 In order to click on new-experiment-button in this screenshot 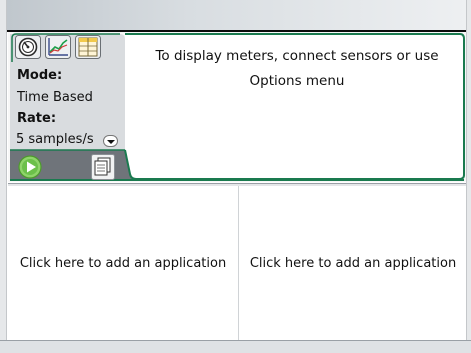, I will do `click(103, 167)`.